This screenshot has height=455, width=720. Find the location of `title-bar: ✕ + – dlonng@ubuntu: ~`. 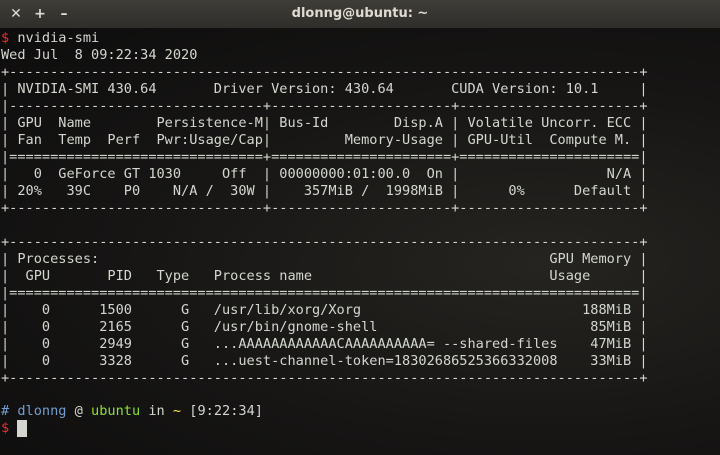

title-bar: ✕ + – dlonng@ubuntu: ~ is located at coordinates (360, 14).